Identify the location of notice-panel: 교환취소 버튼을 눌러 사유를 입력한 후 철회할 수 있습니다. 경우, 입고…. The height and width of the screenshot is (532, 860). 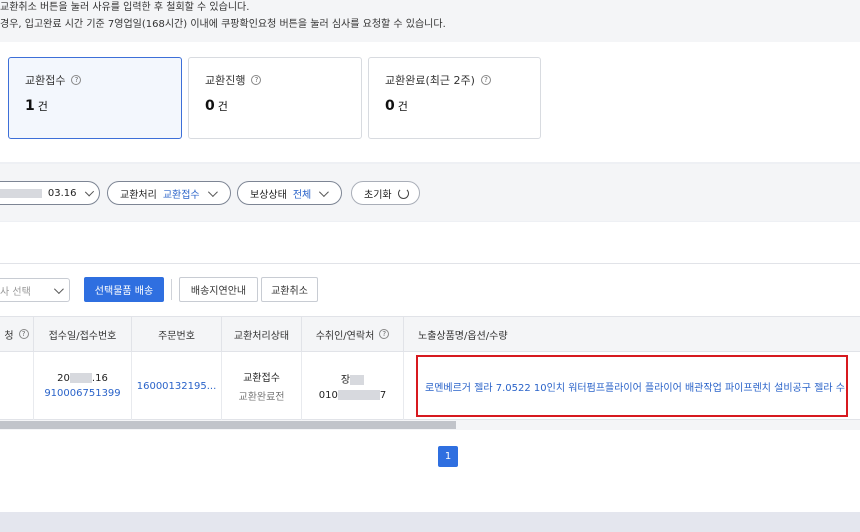
(430, 21).